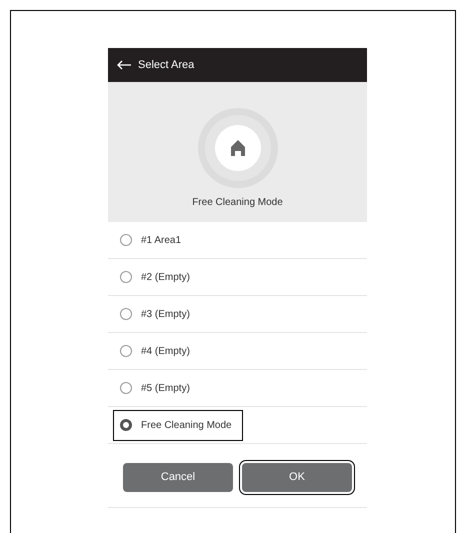 This screenshot has width=463, height=533. Describe the element at coordinates (157, 277) in the screenshot. I see `radio-option: #2 (Empty)` at that location.